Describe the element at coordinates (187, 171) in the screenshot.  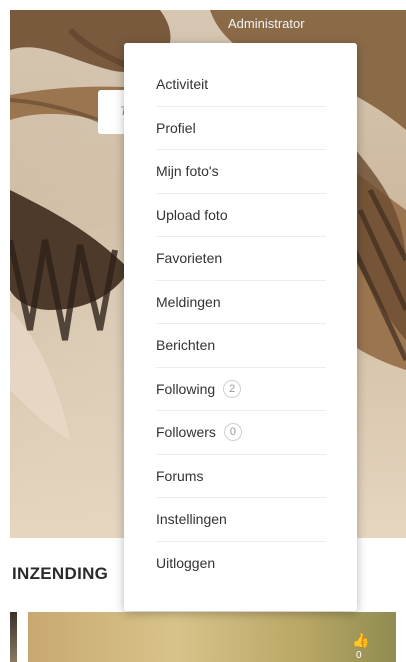
I see `menu-item-label: Mijn foto's` at that location.